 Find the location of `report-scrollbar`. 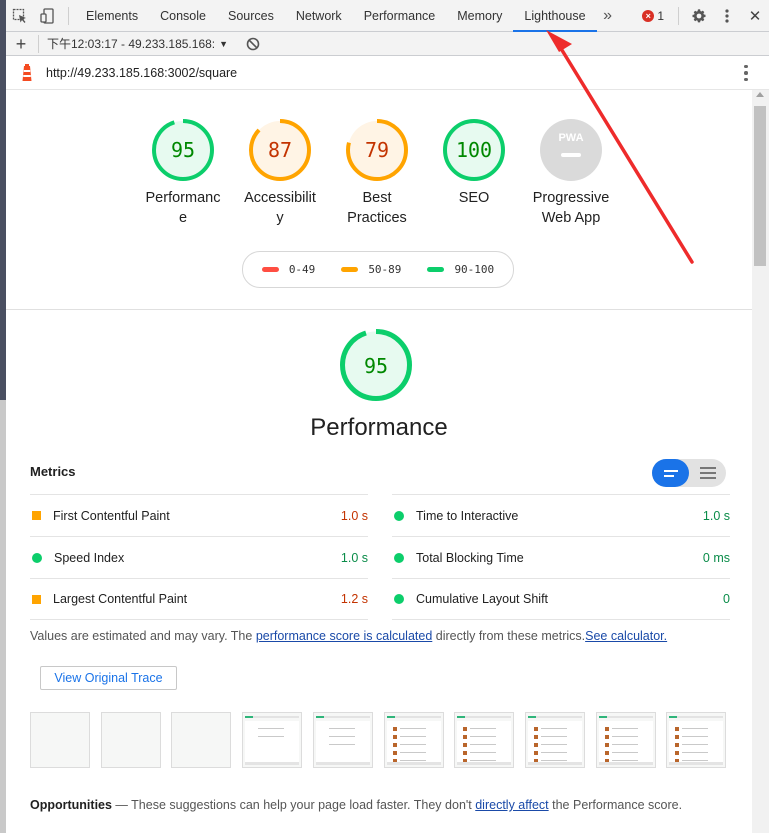

report-scrollbar is located at coordinates (760, 461).